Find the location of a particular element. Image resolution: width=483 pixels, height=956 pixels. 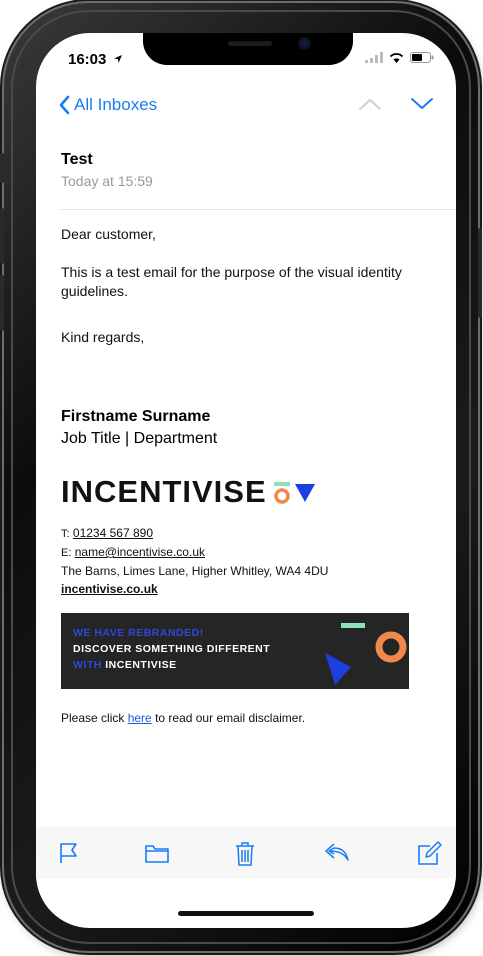

banner-line3: WITH INCENTIVISE is located at coordinates (125, 665).